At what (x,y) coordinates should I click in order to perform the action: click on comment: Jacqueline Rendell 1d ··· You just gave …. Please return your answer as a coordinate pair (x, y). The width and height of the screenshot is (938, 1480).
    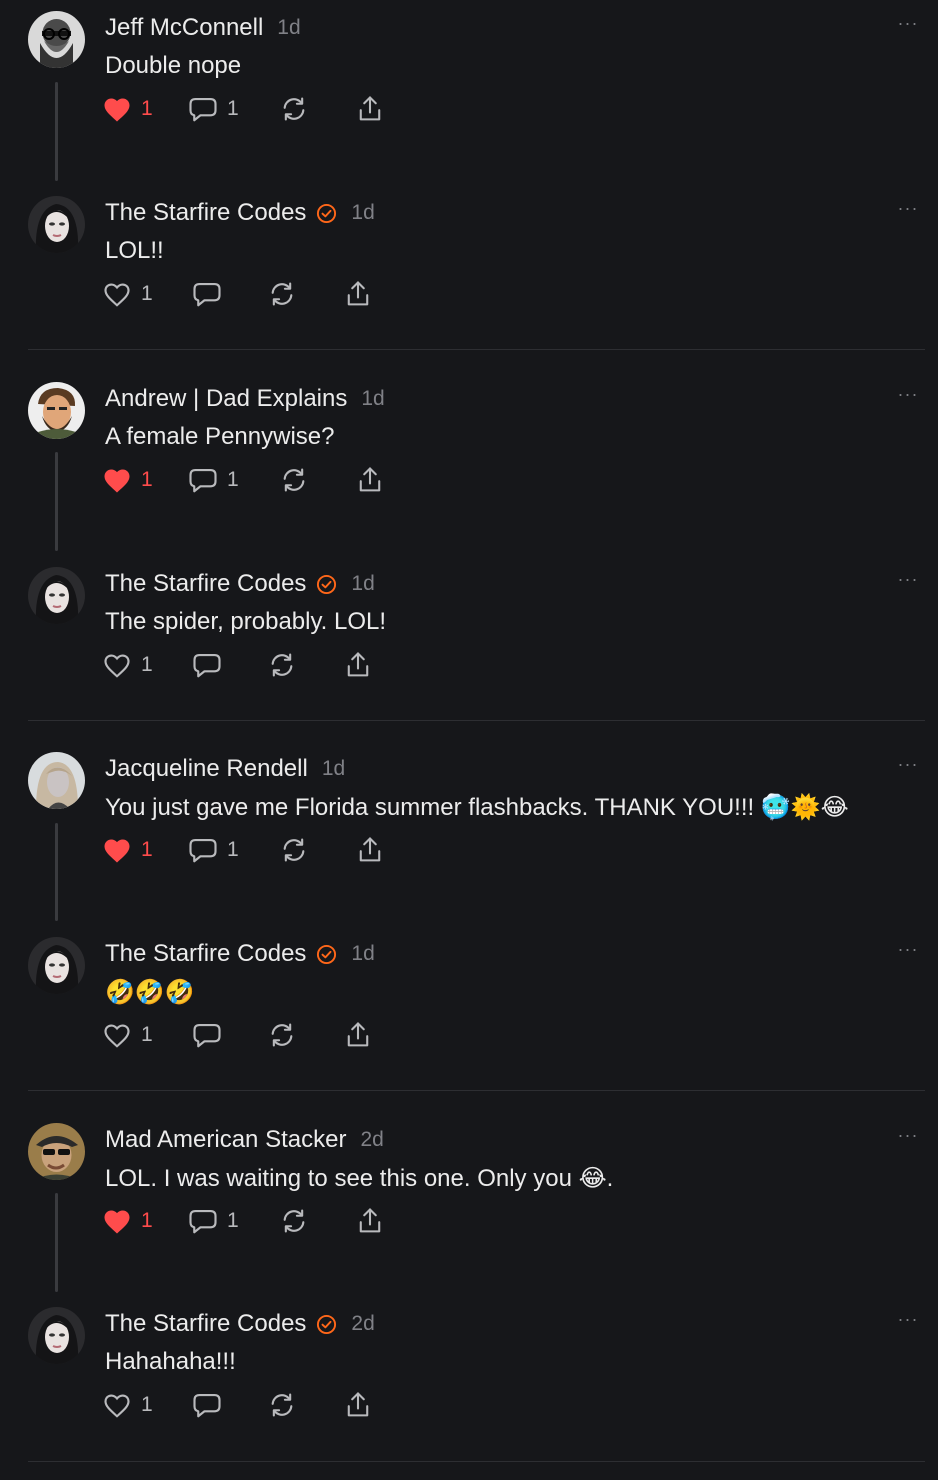
    Looking at the image, I should click on (469, 816).